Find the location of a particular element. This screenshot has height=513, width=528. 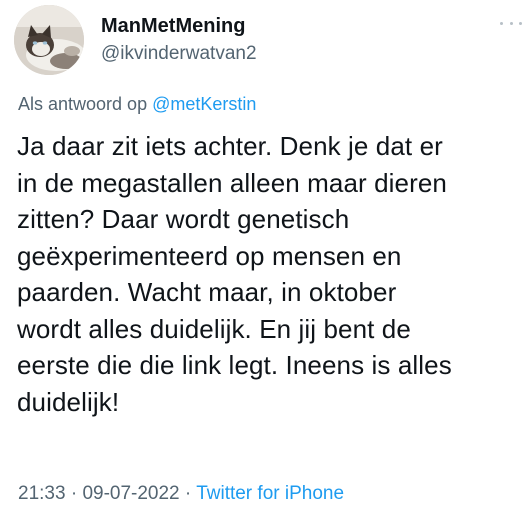

tweet-text-line: zitten? Daar wordt genetisch is located at coordinates (183, 219).